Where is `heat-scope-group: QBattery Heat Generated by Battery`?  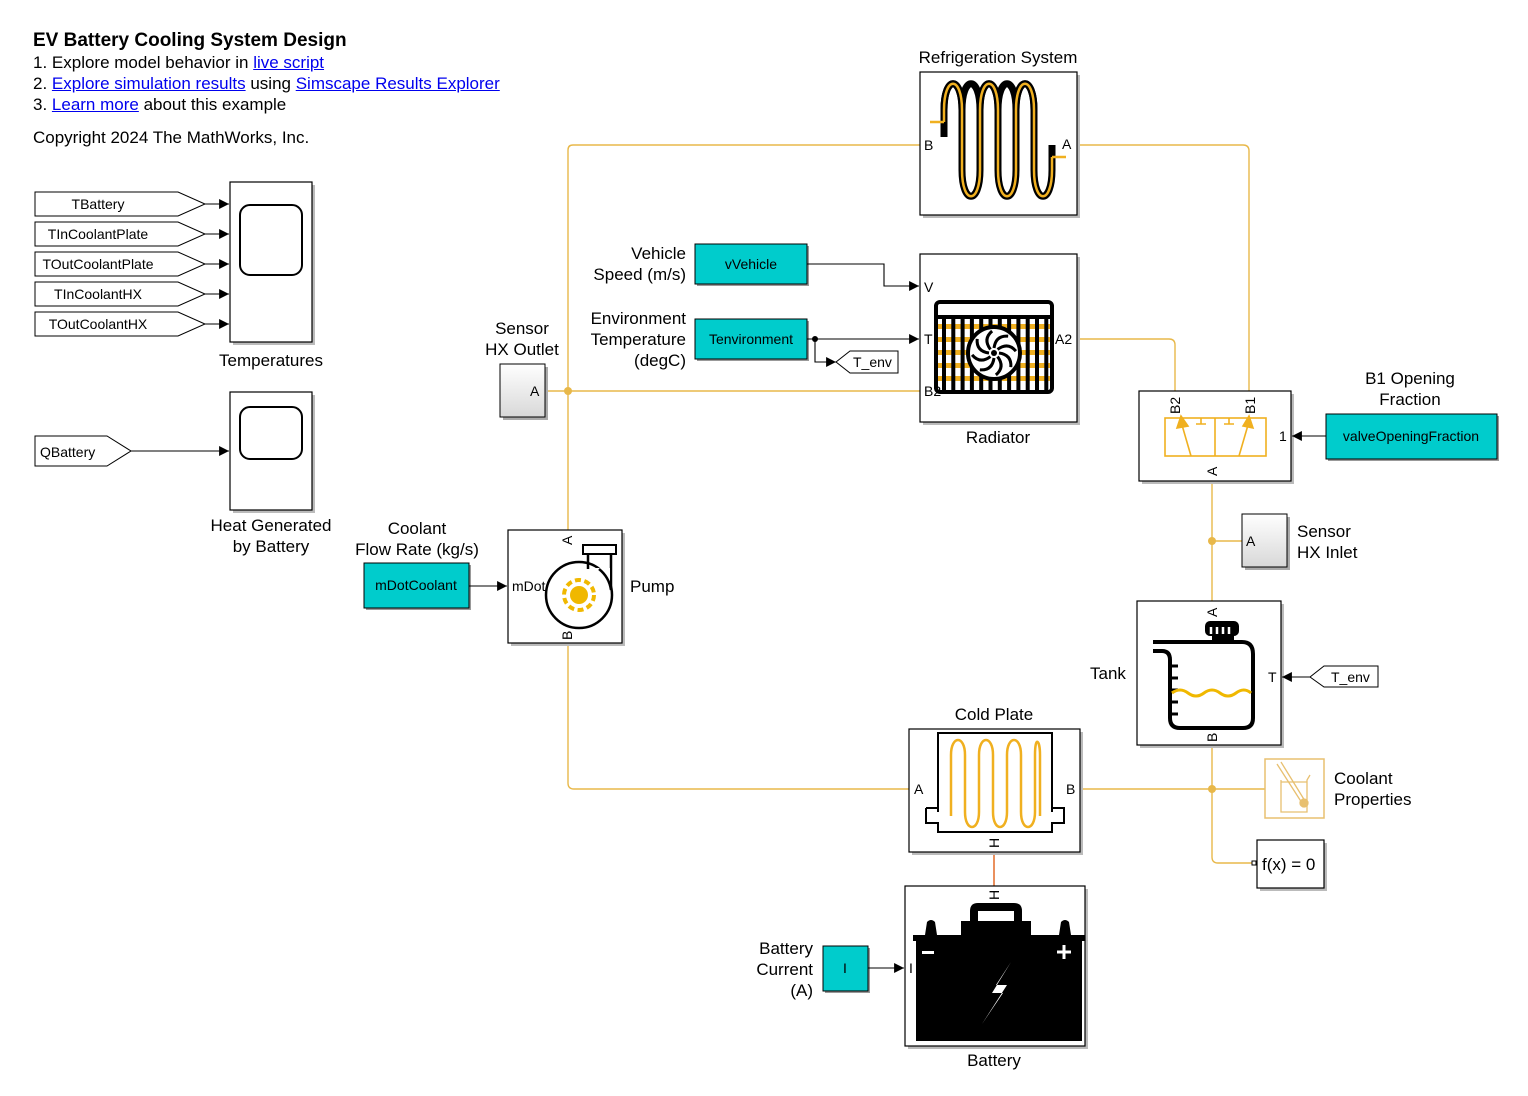 heat-scope-group: QBattery Heat Generated by Battery is located at coordinates (183, 473).